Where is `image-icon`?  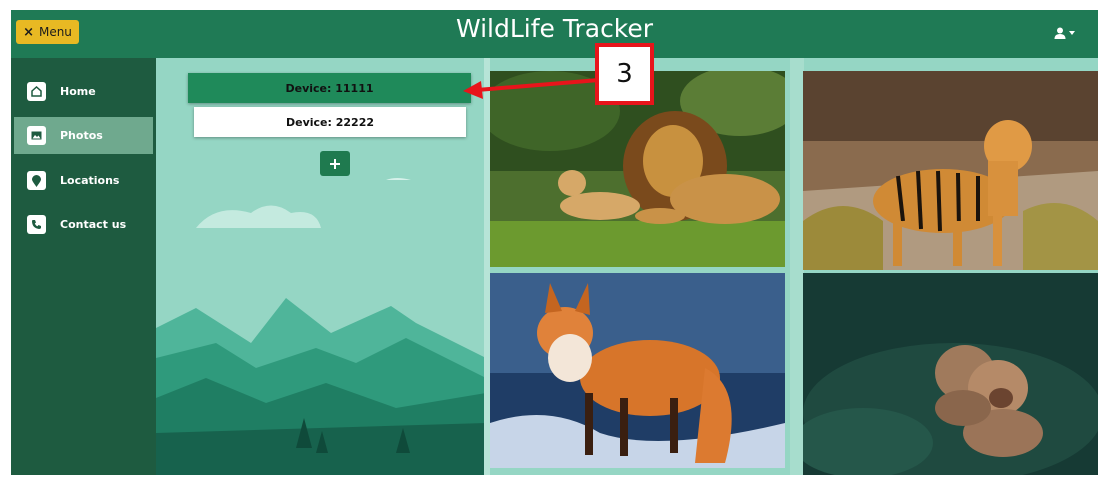 image-icon is located at coordinates (36, 135).